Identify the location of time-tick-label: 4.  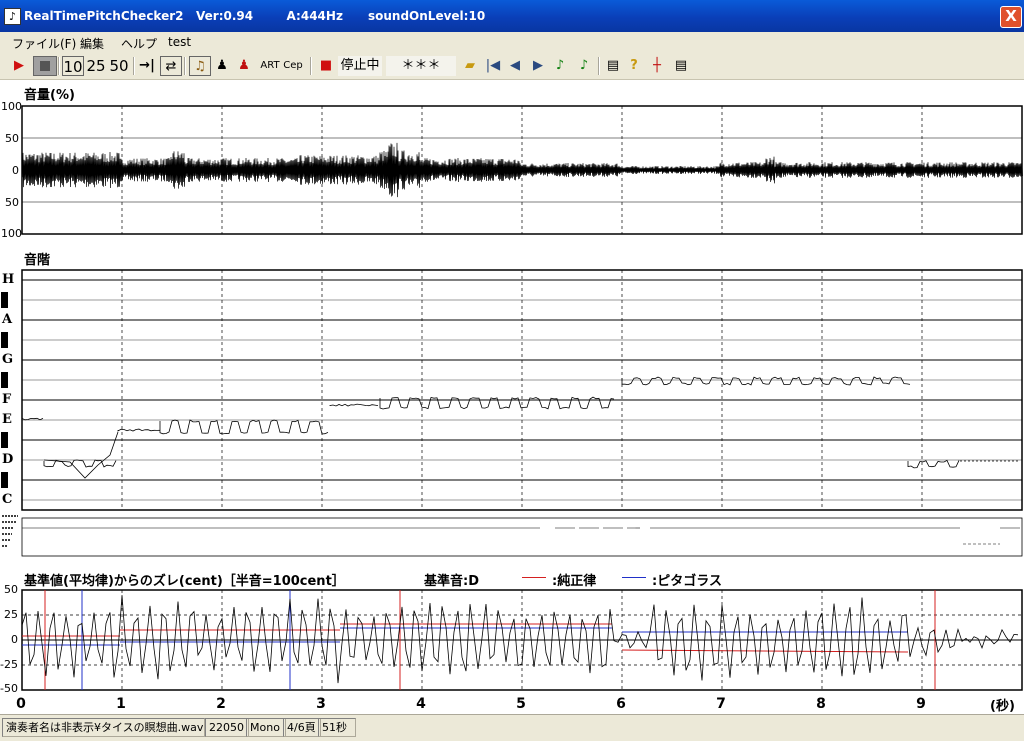
(421, 704).